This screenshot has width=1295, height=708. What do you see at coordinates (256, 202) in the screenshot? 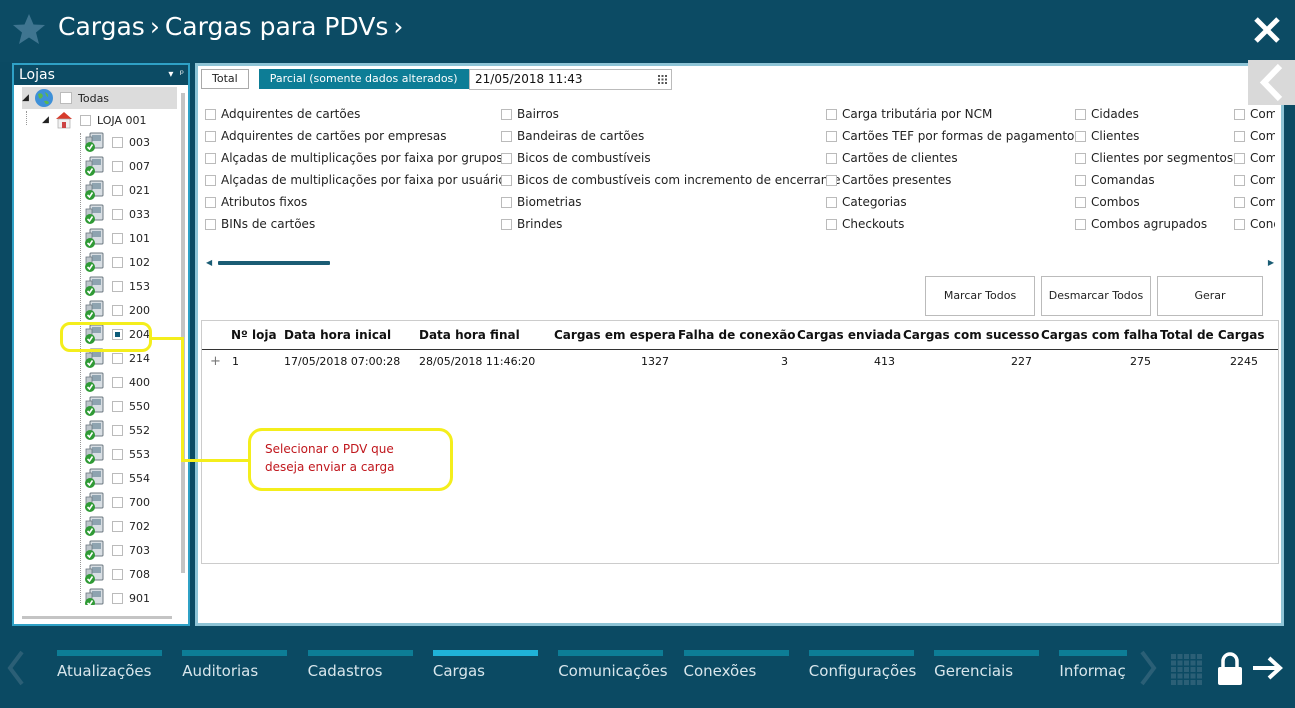
I see `option-checkbox-item: Atributos fixos` at bounding box center [256, 202].